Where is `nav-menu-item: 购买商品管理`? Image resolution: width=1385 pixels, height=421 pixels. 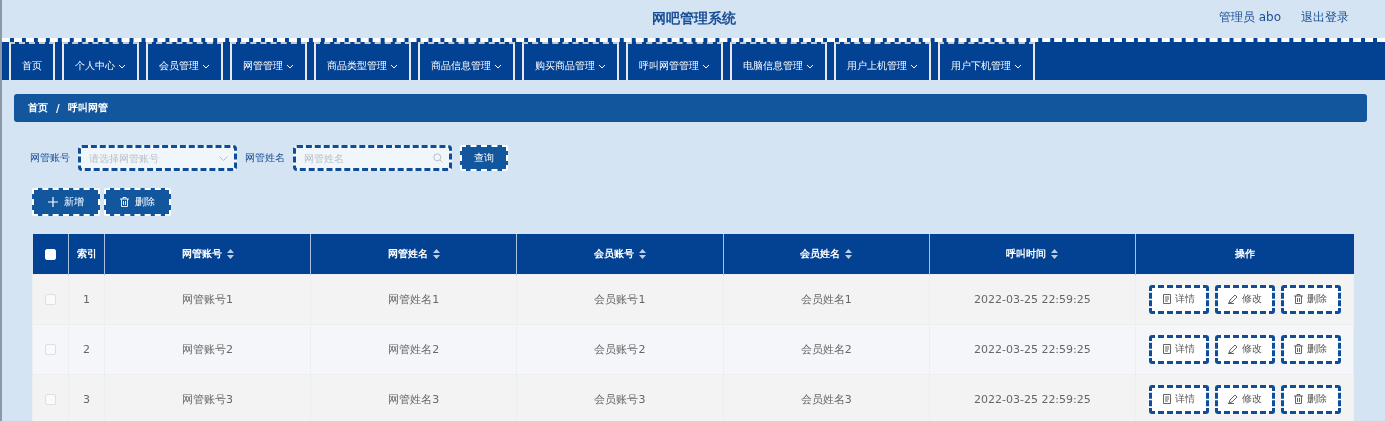 nav-menu-item: 购买商品管理 is located at coordinates (570, 61).